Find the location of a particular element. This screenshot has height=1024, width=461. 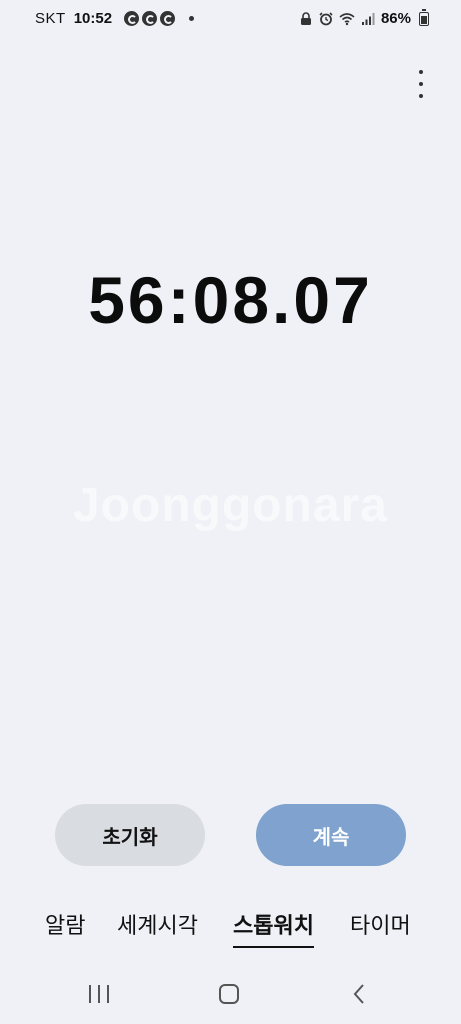

more-vertical-icon is located at coordinates (421, 72).